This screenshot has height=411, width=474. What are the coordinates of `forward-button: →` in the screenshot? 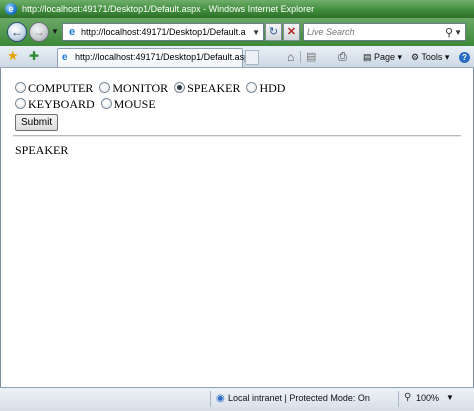 It's located at (39, 32).